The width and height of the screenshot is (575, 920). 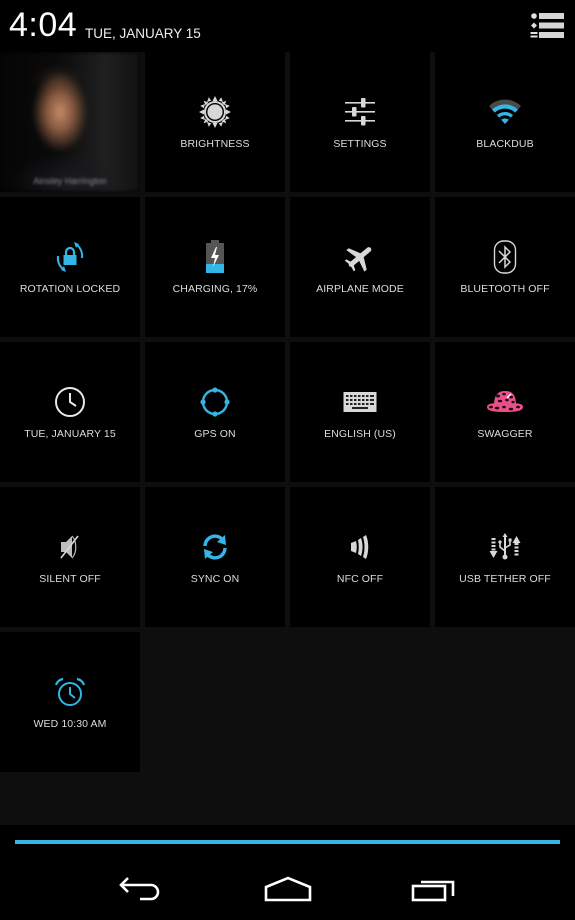 I want to click on leopard-hat-icon, so click(x=505, y=401).